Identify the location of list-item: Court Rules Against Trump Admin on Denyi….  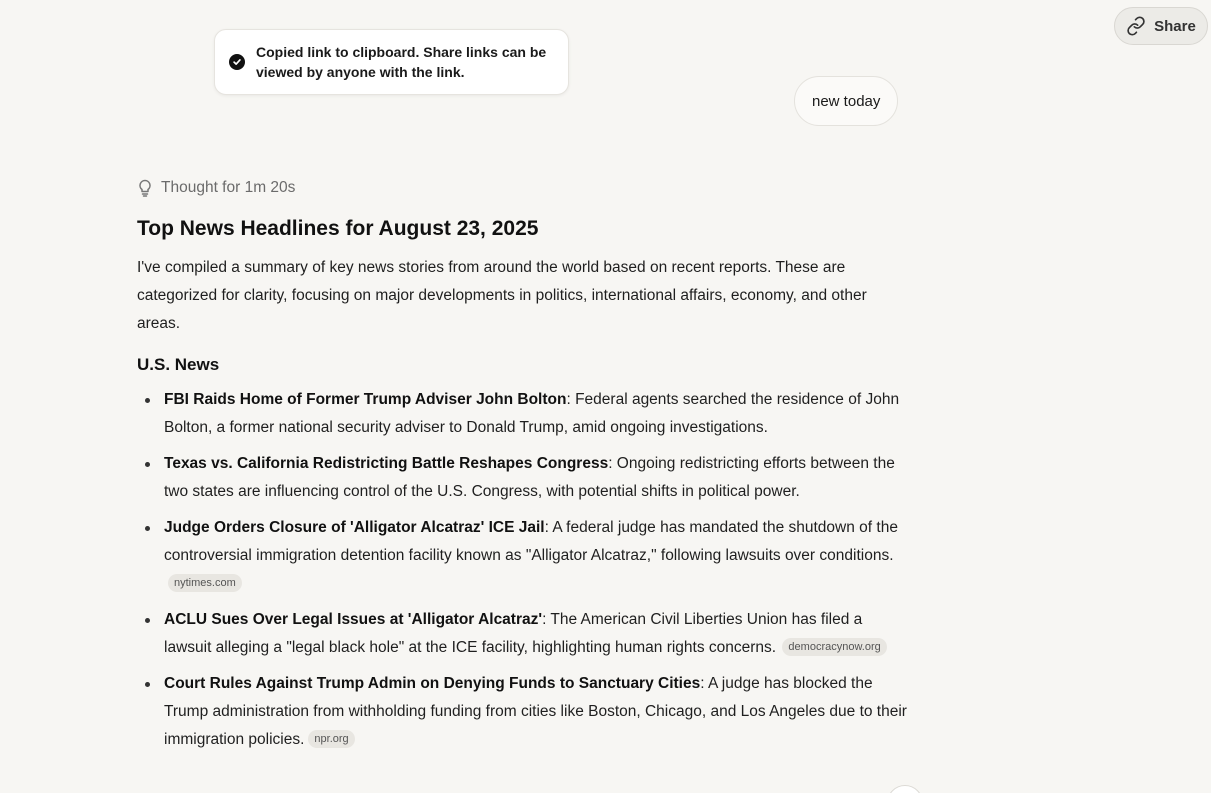
(522, 712).